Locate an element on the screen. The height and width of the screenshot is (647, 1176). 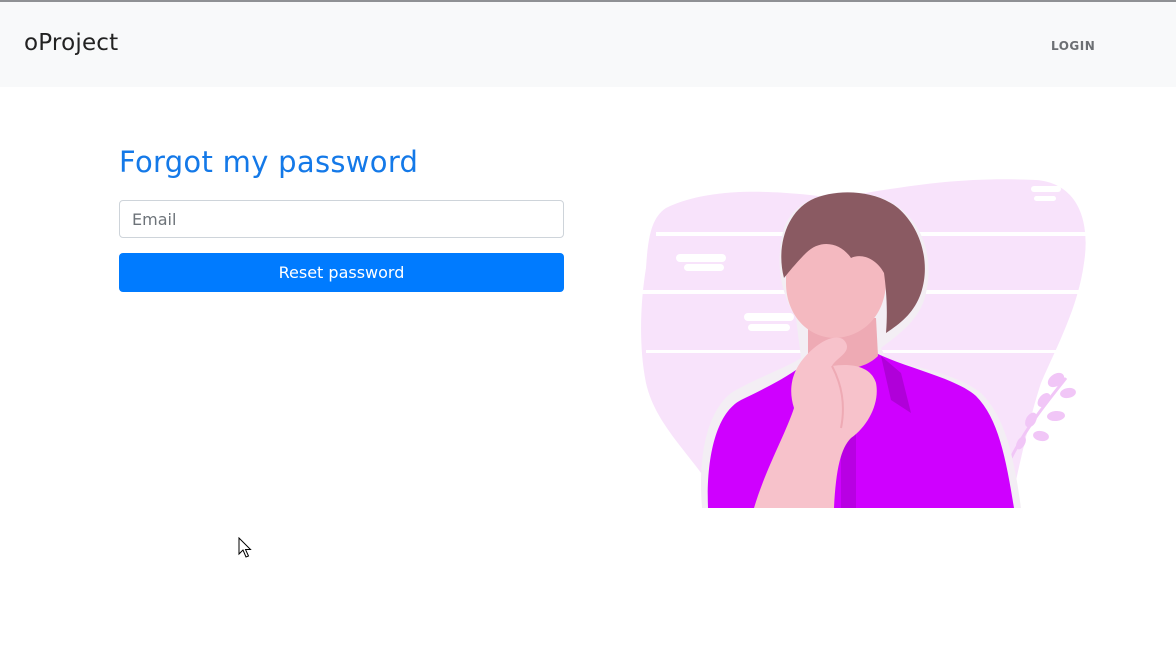
email-input is located at coordinates (341, 219).